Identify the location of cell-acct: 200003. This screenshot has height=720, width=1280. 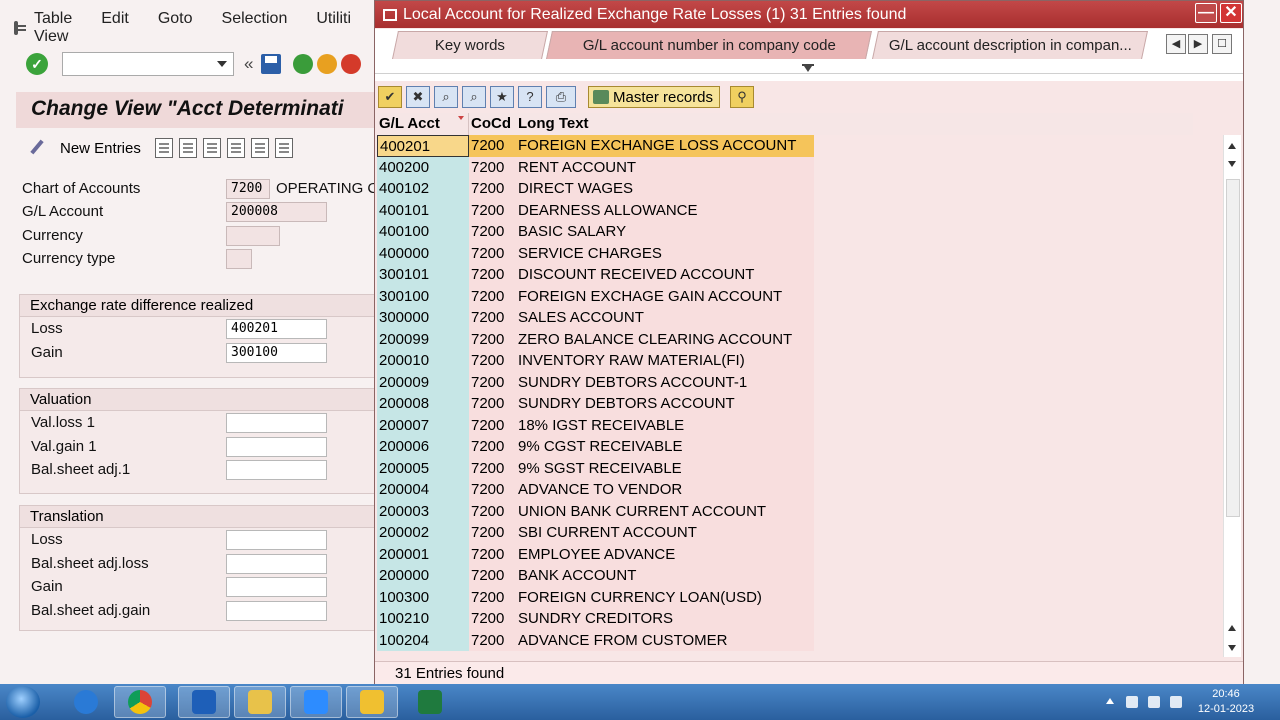
(423, 511).